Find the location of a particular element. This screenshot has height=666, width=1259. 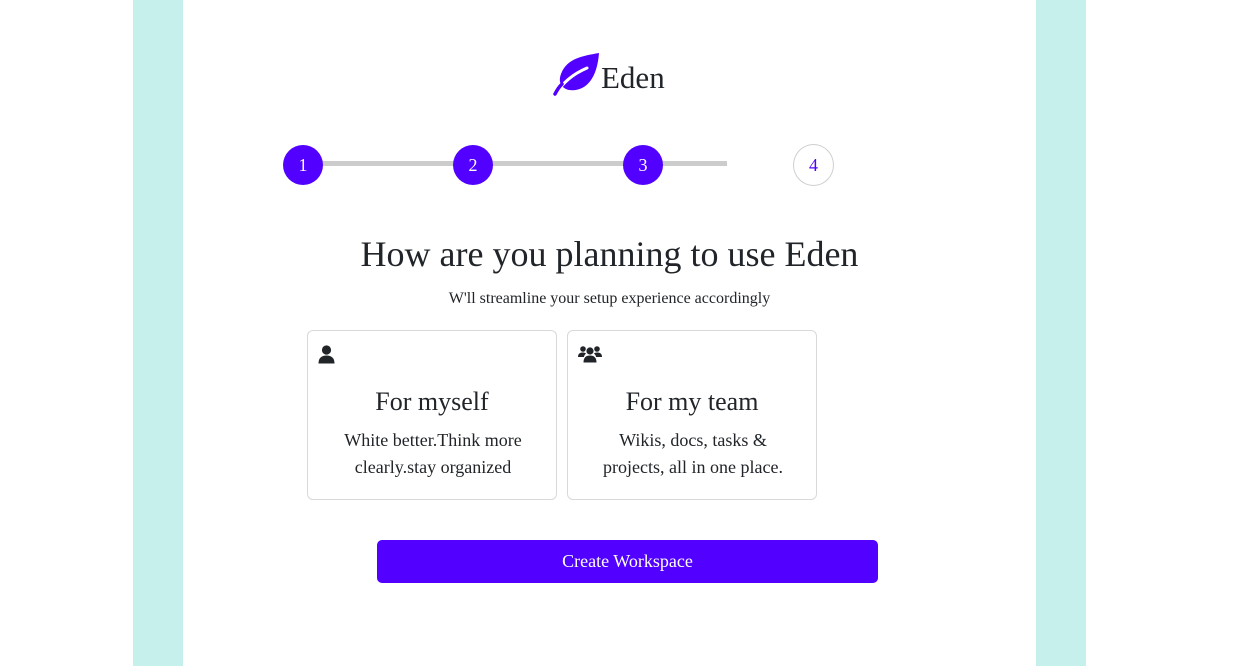

users-icon is located at coordinates (590, 354).